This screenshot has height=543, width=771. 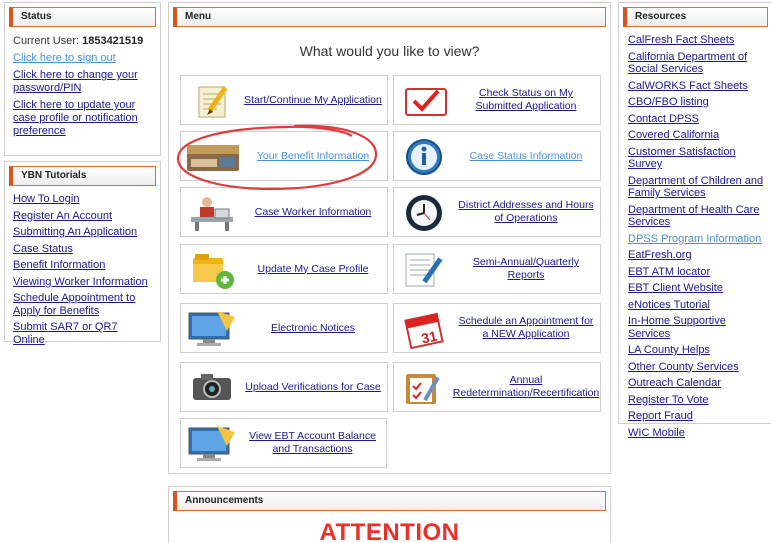 I want to click on info-icon, so click(x=426, y=157).